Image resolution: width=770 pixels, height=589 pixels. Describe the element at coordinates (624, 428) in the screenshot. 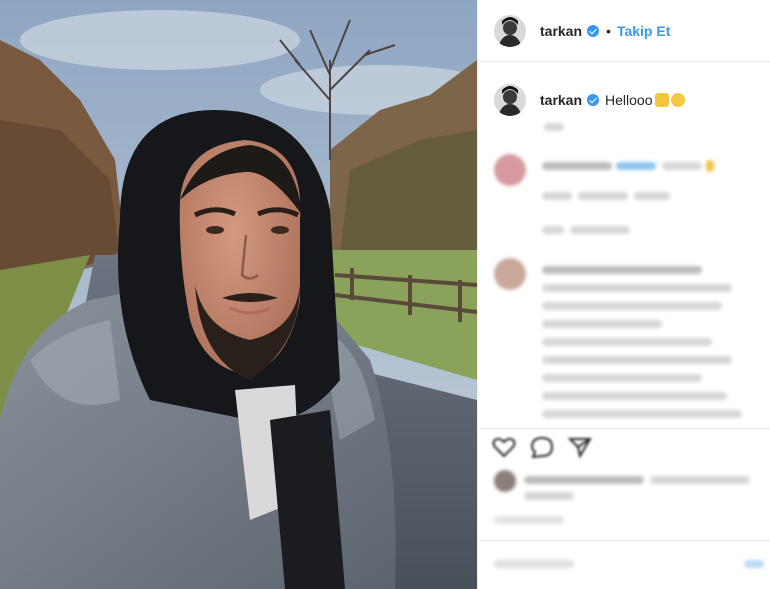

I see `actions-divider` at that location.